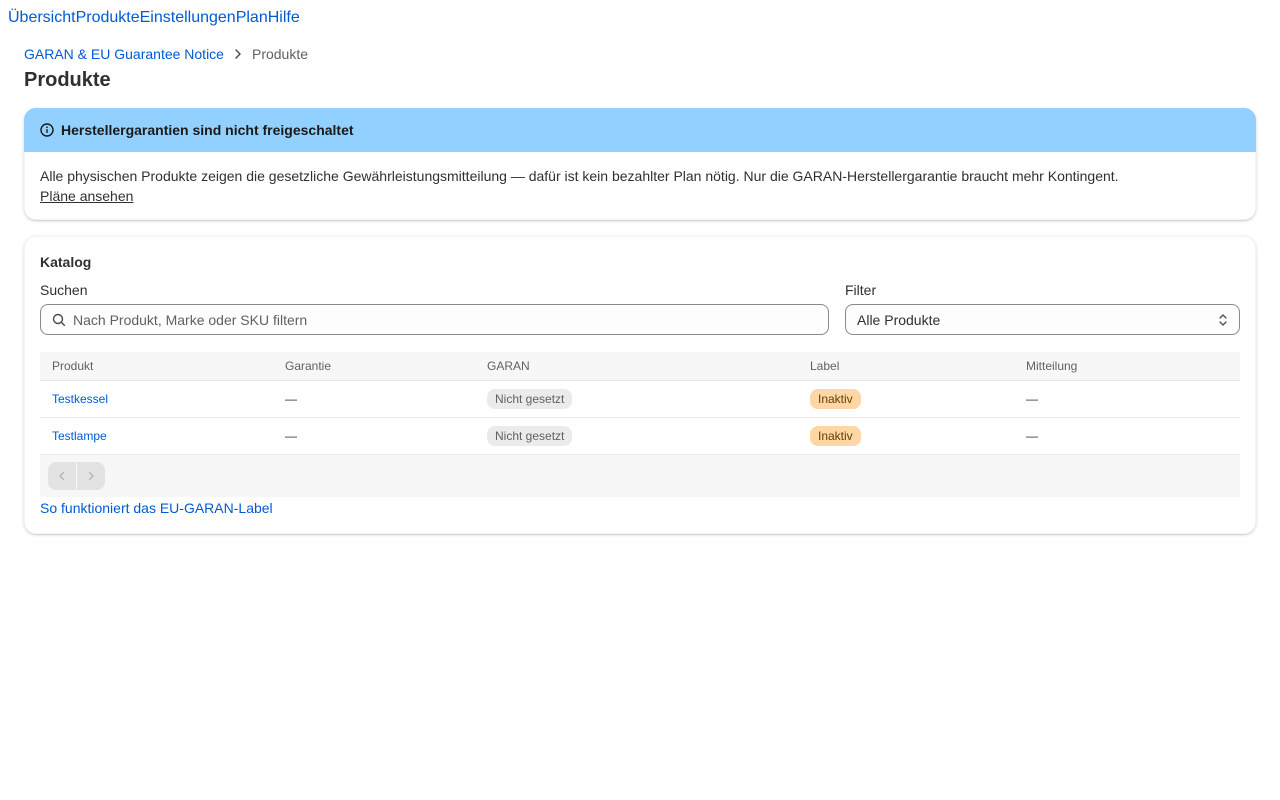 The image size is (1280, 800). Describe the element at coordinates (899, 319) in the screenshot. I see `filter-selected-value: Alle Produkte` at that location.